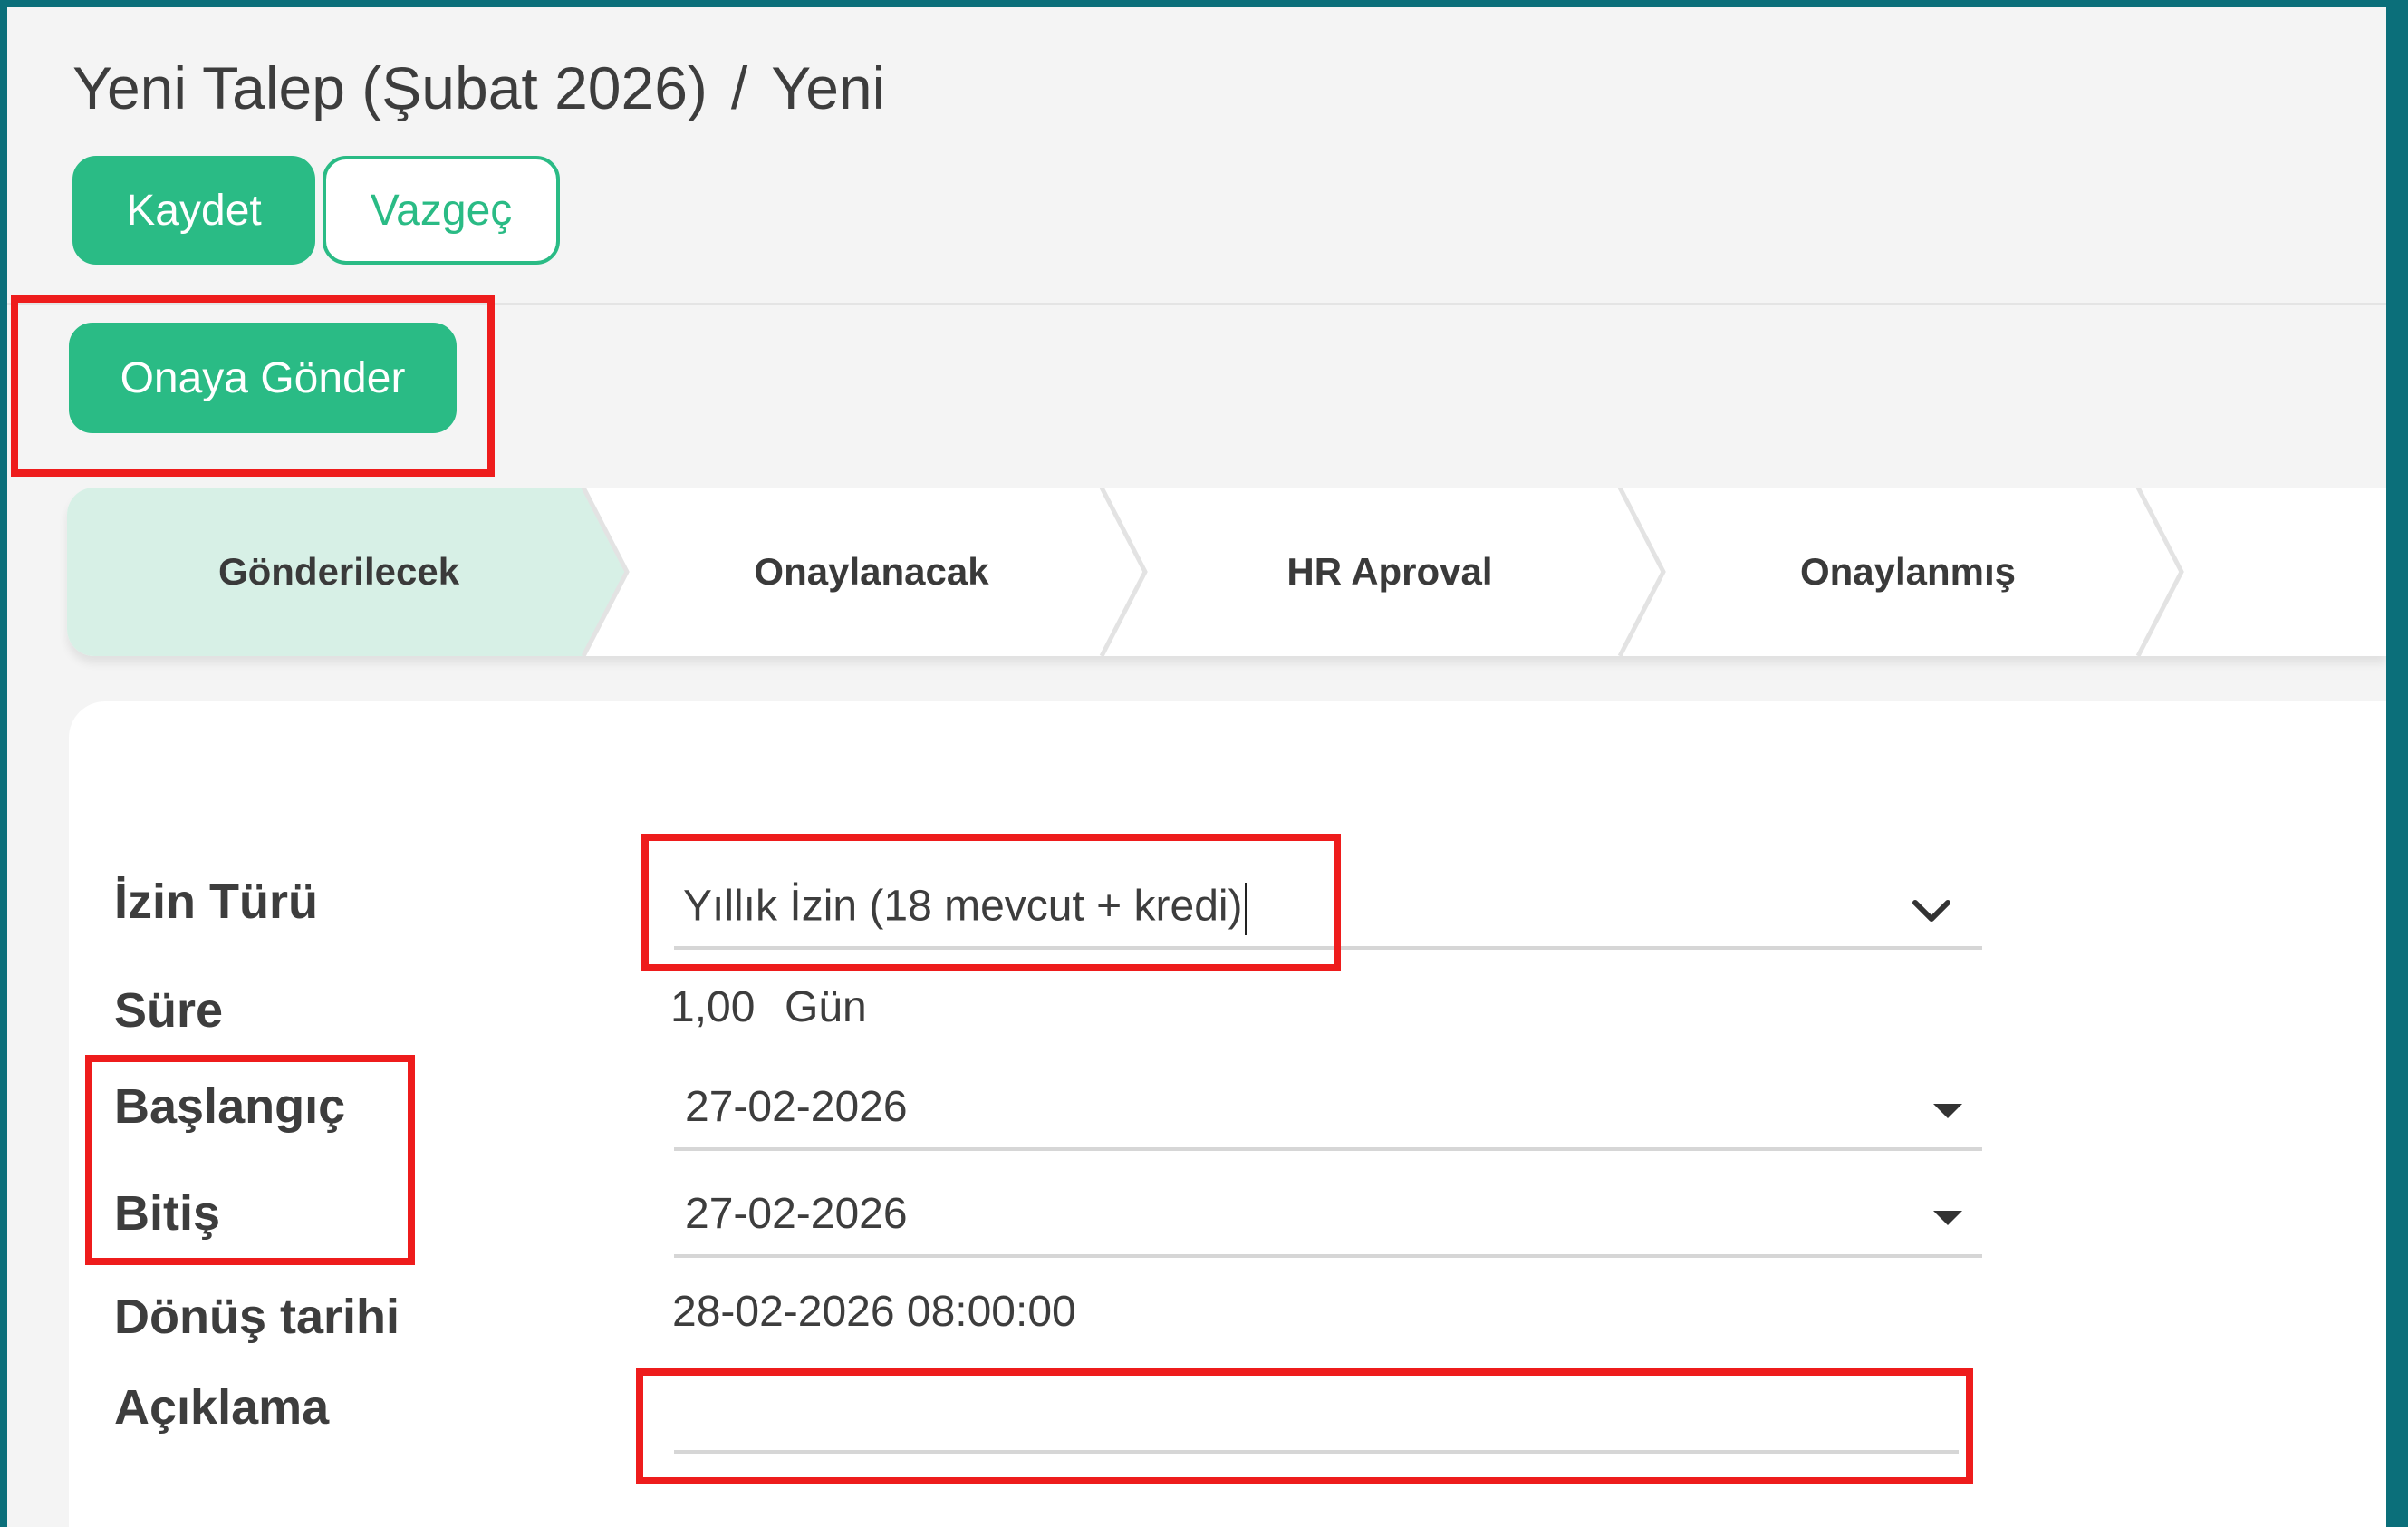 This screenshot has height=1527, width=2408. Describe the element at coordinates (390, 87) in the screenshot. I see `breadcrumb-parent-link: Yeni Talep (Şubat 2026)` at that location.